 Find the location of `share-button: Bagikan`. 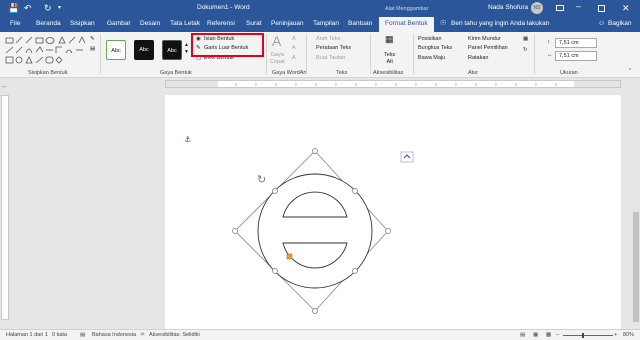

share-button: Bagikan is located at coordinates (620, 24).